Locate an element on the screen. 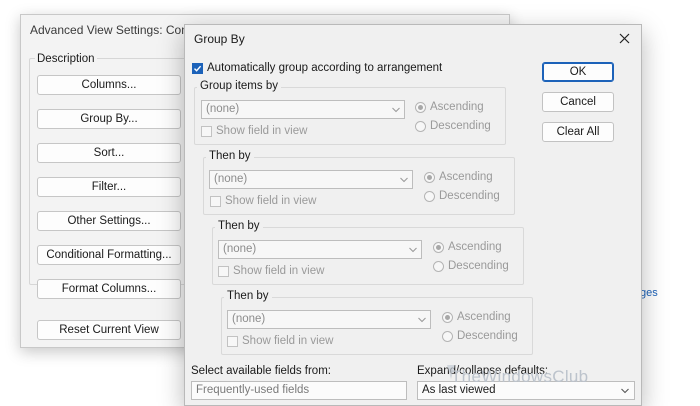 The image size is (700, 406). fields-from-select: Frequently-used fields is located at coordinates (299, 390).